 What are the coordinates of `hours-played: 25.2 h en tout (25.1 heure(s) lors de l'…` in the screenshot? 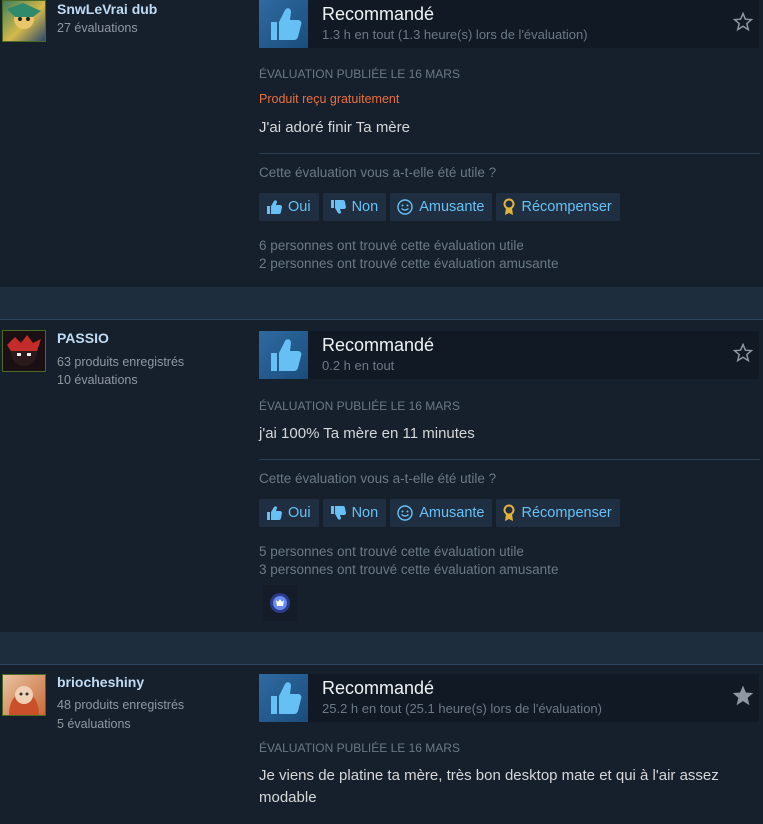 It's located at (462, 708).